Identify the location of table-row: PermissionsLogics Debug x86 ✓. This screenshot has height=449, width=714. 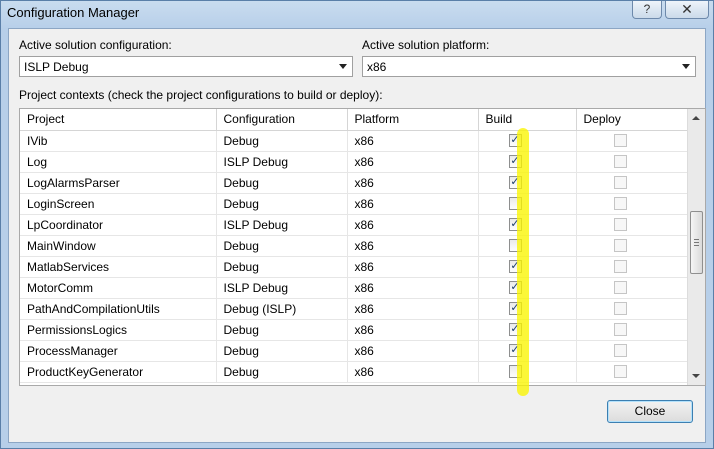
(354, 330).